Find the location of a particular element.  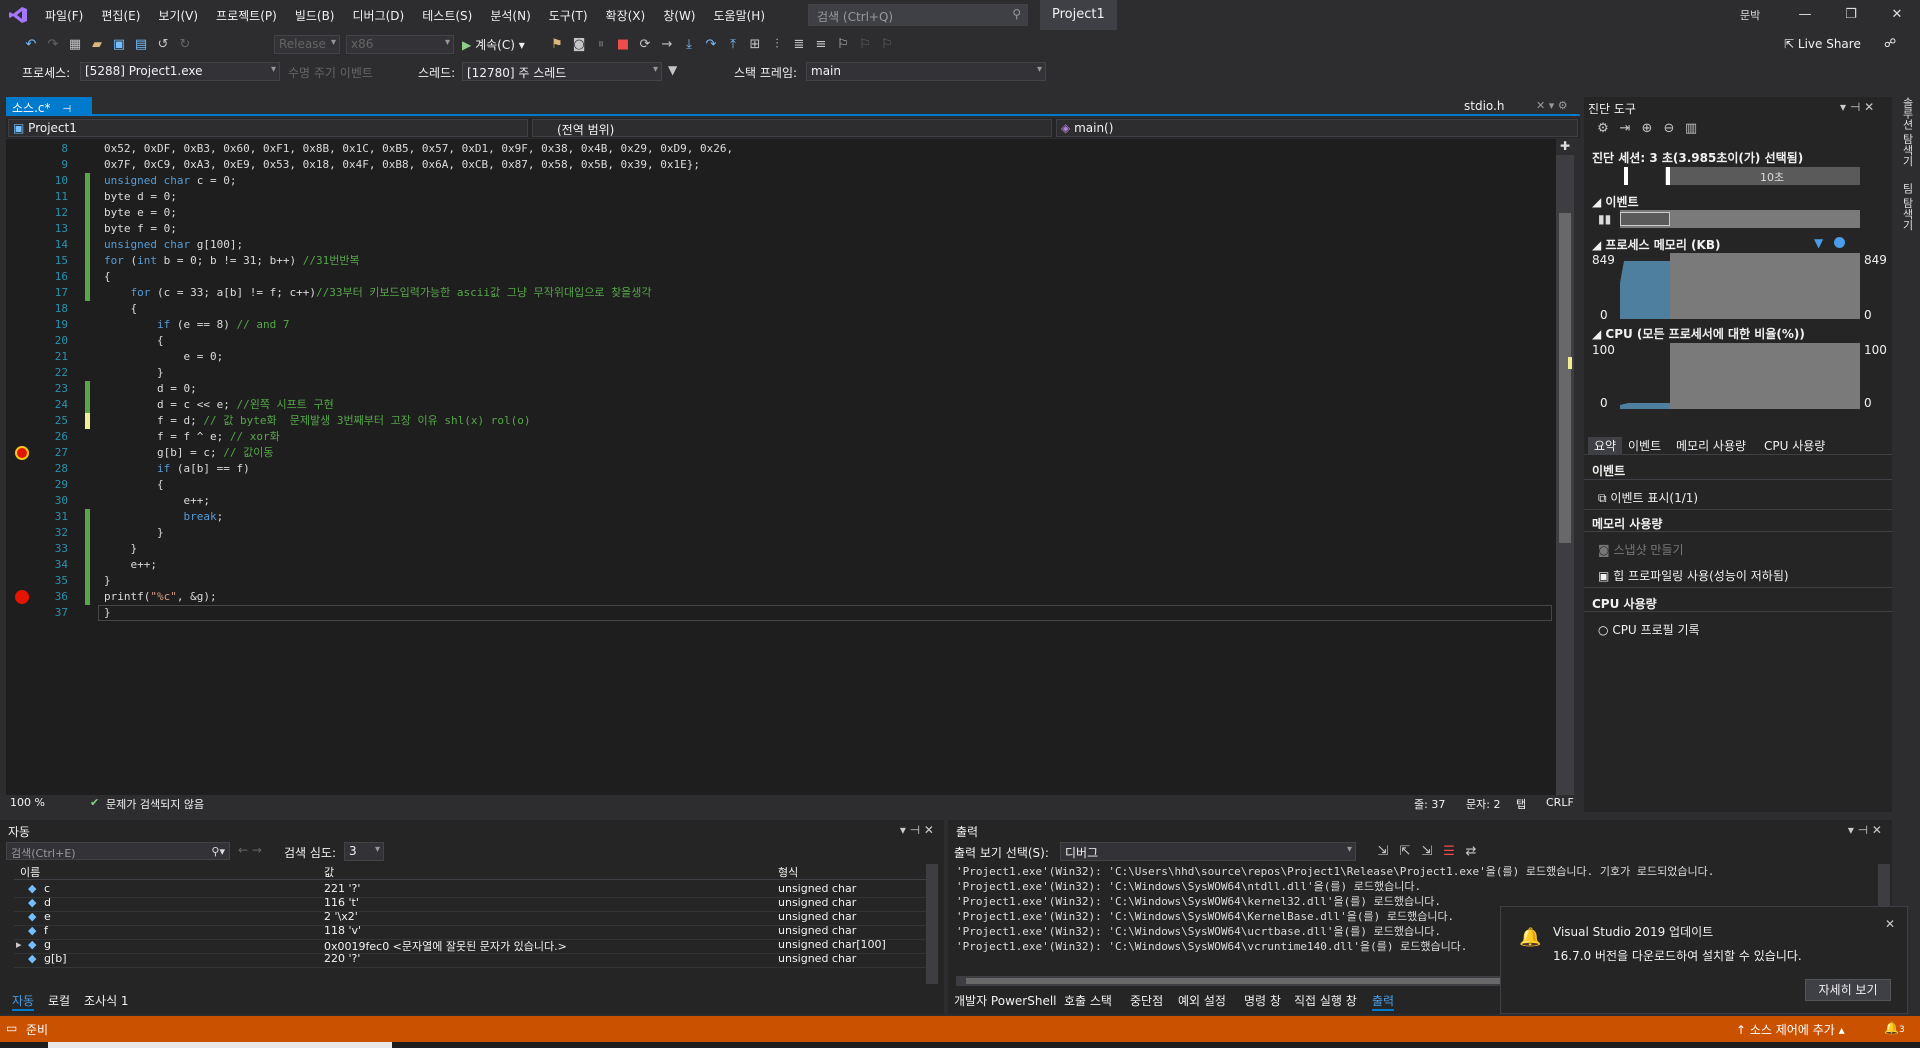

menu-item: 도구(T) is located at coordinates (568, 15).